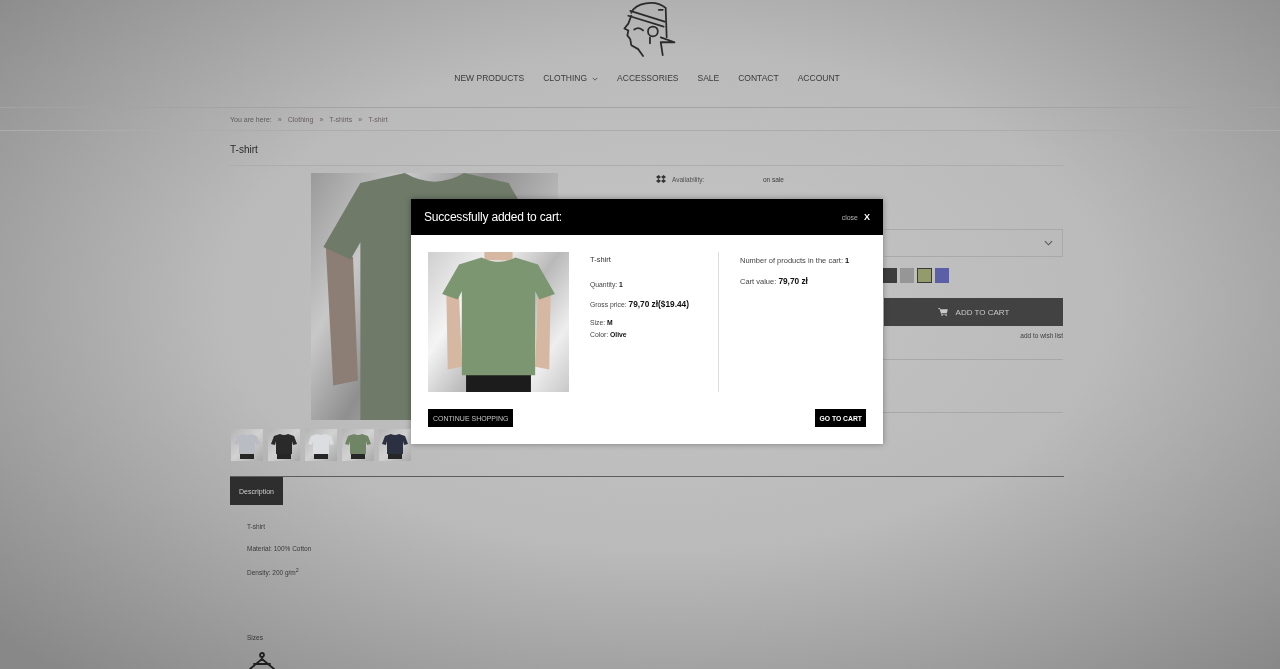 The image size is (1280, 669). What do you see at coordinates (262, 660) in the screenshot?
I see `hanger-icon` at bounding box center [262, 660].